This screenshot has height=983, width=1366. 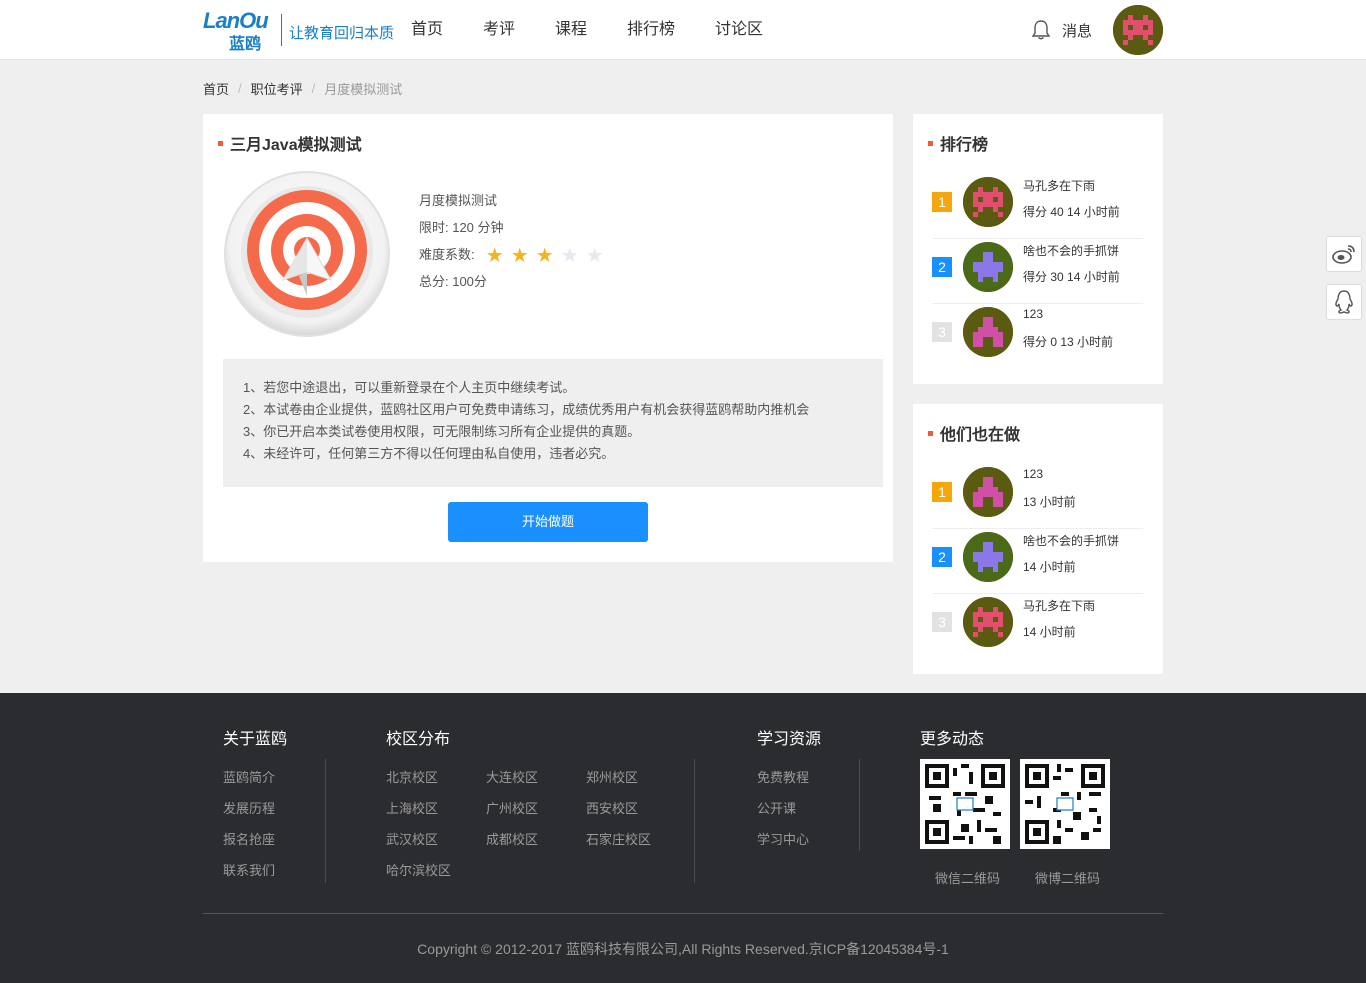 I want to click on footer-link: 石家庄校区, so click(x=618, y=838).